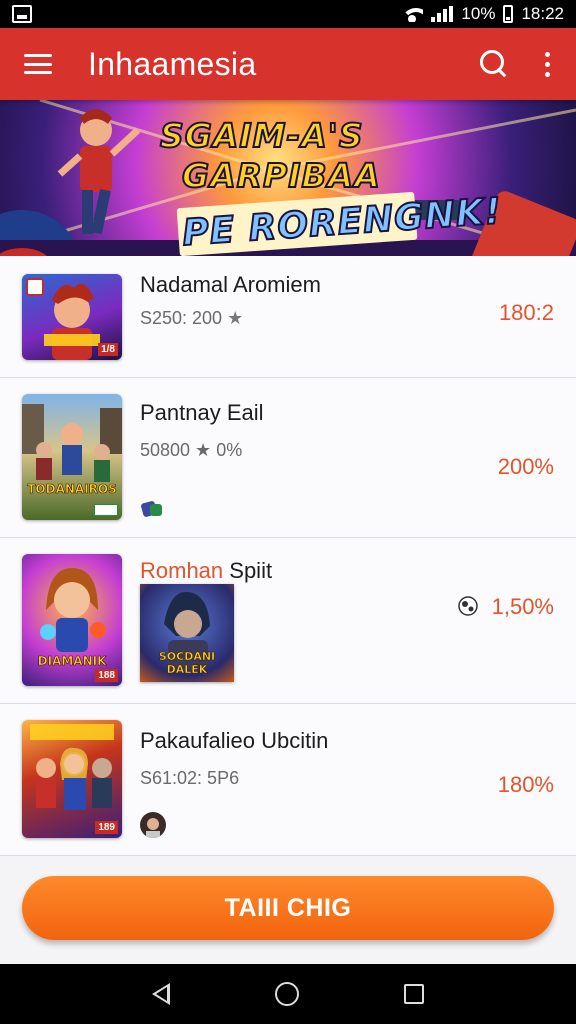 The width and height of the screenshot is (576, 1024). I want to click on screenshot-icon, so click(22, 14).